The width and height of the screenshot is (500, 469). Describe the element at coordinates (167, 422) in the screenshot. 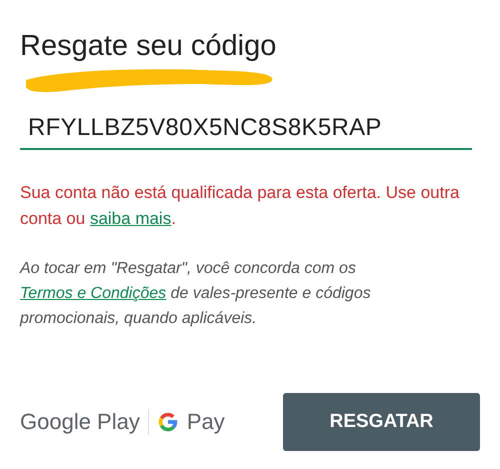

I see `g-logo-icon` at that location.